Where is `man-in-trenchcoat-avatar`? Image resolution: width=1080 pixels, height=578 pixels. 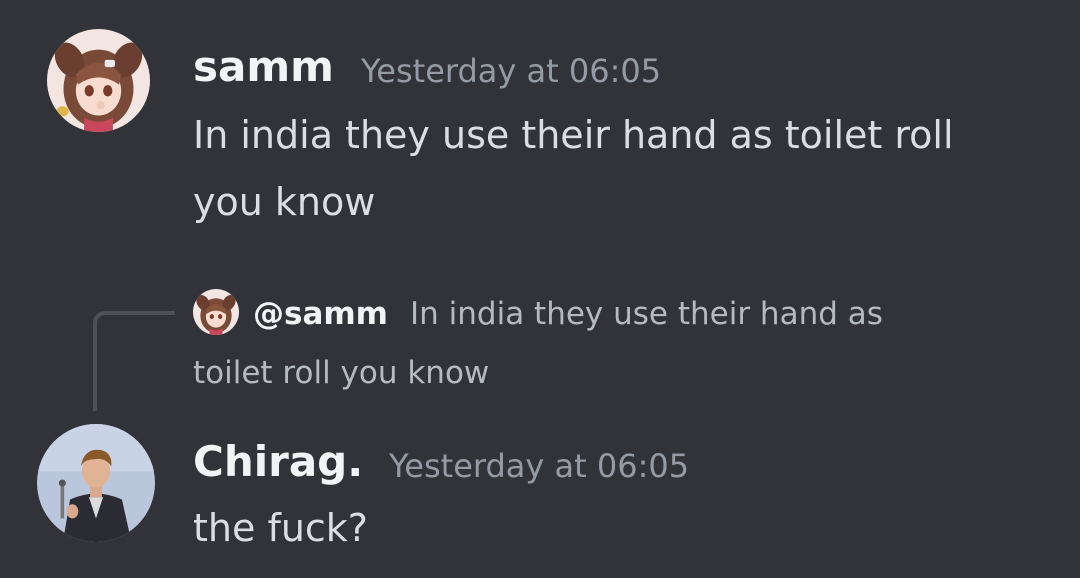 man-in-trenchcoat-avatar is located at coordinates (96, 483).